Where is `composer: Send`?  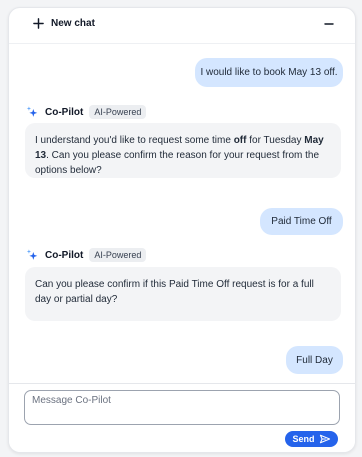 composer: Send is located at coordinates (182, 417).